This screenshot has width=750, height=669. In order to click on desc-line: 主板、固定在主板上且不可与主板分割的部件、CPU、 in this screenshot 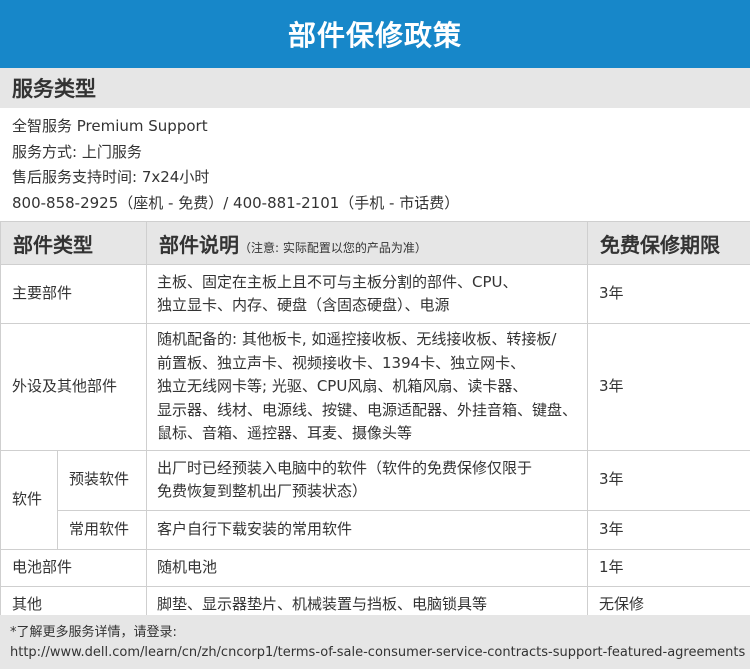, I will do `click(337, 281)`.